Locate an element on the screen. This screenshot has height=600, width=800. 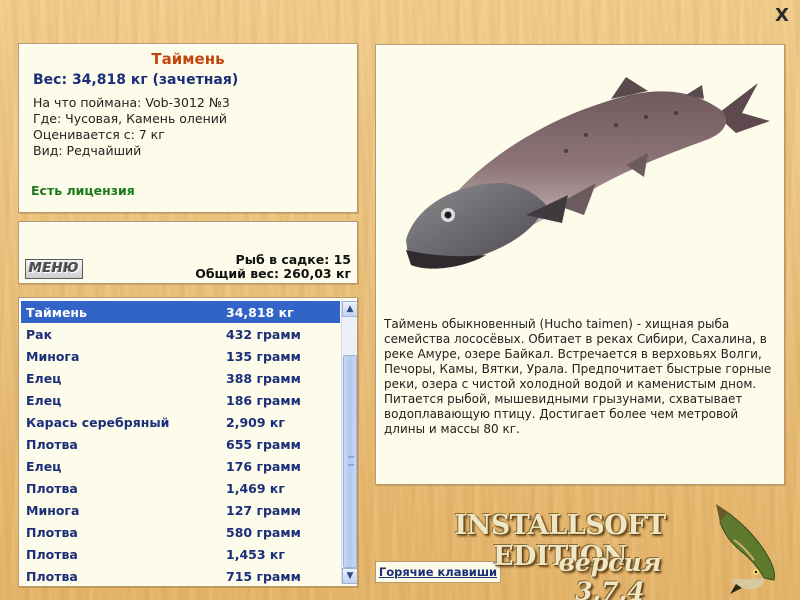
fish-weight: Вес: 34,818 кг (зачетная) is located at coordinates (136, 80).